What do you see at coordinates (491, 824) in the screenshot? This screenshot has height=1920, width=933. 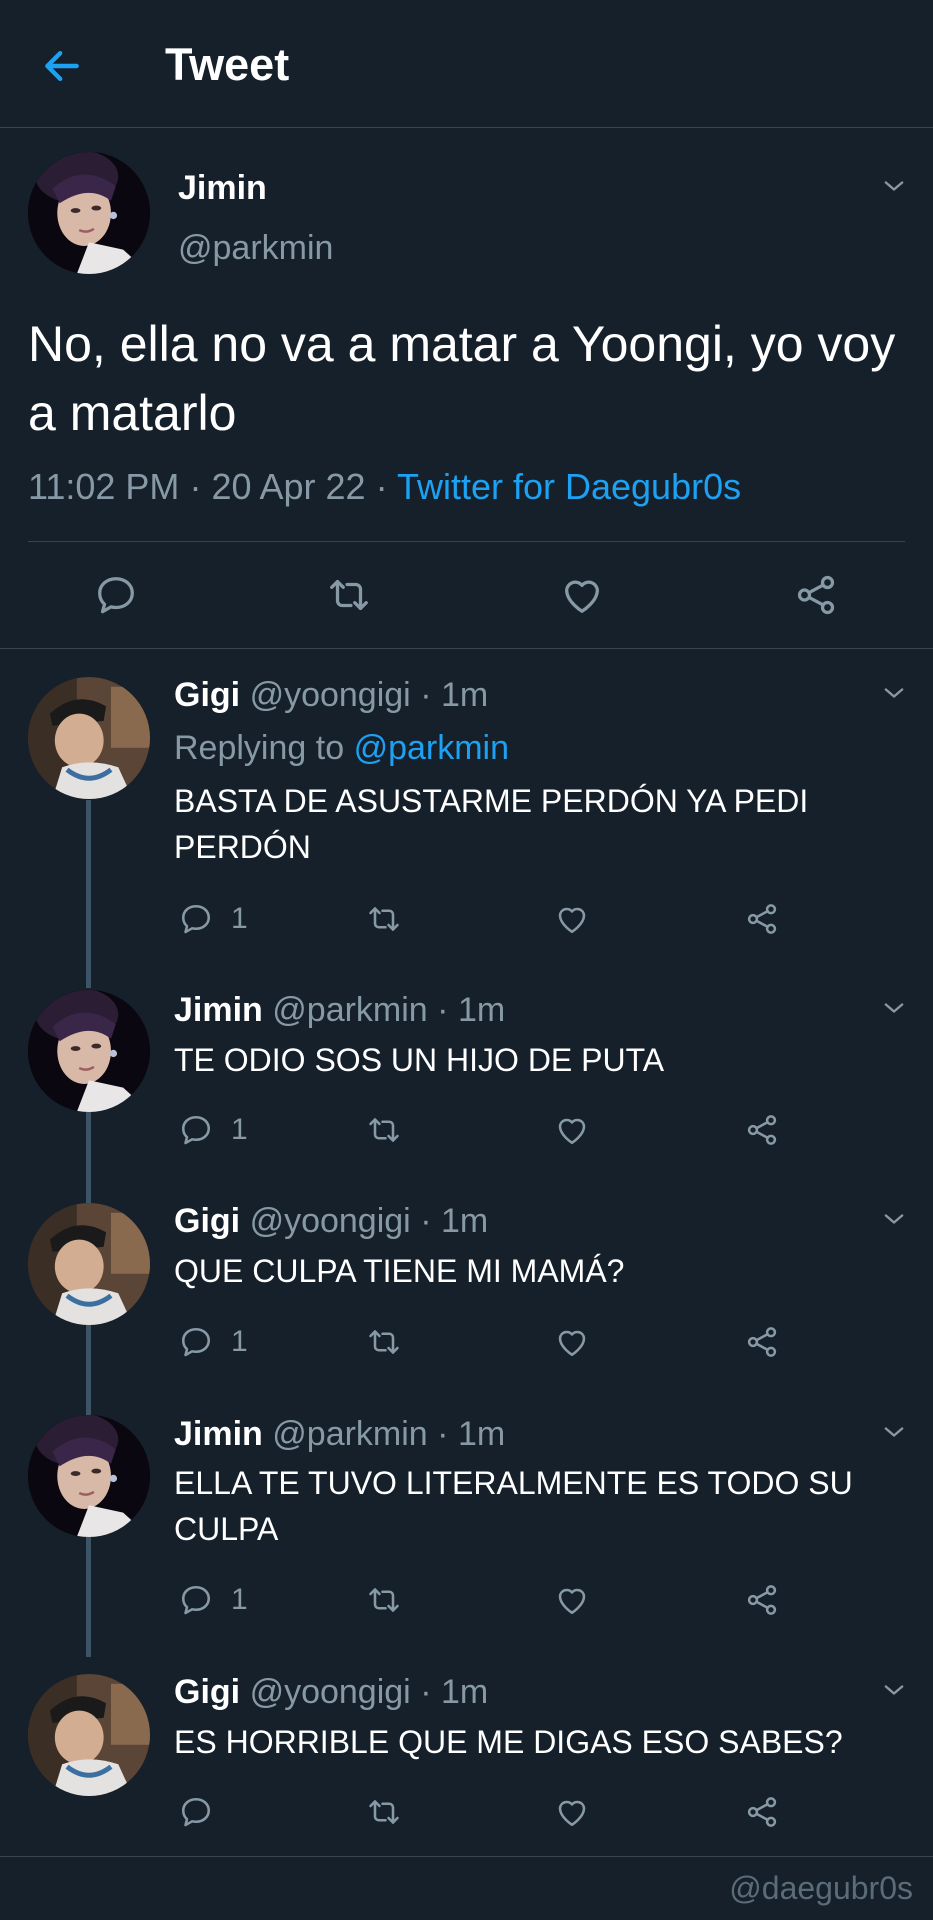 I see `reply-text: BASTA DE ASUSTARME PERDÓN YA PEDI PERDÓN` at bounding box center [491, 824].